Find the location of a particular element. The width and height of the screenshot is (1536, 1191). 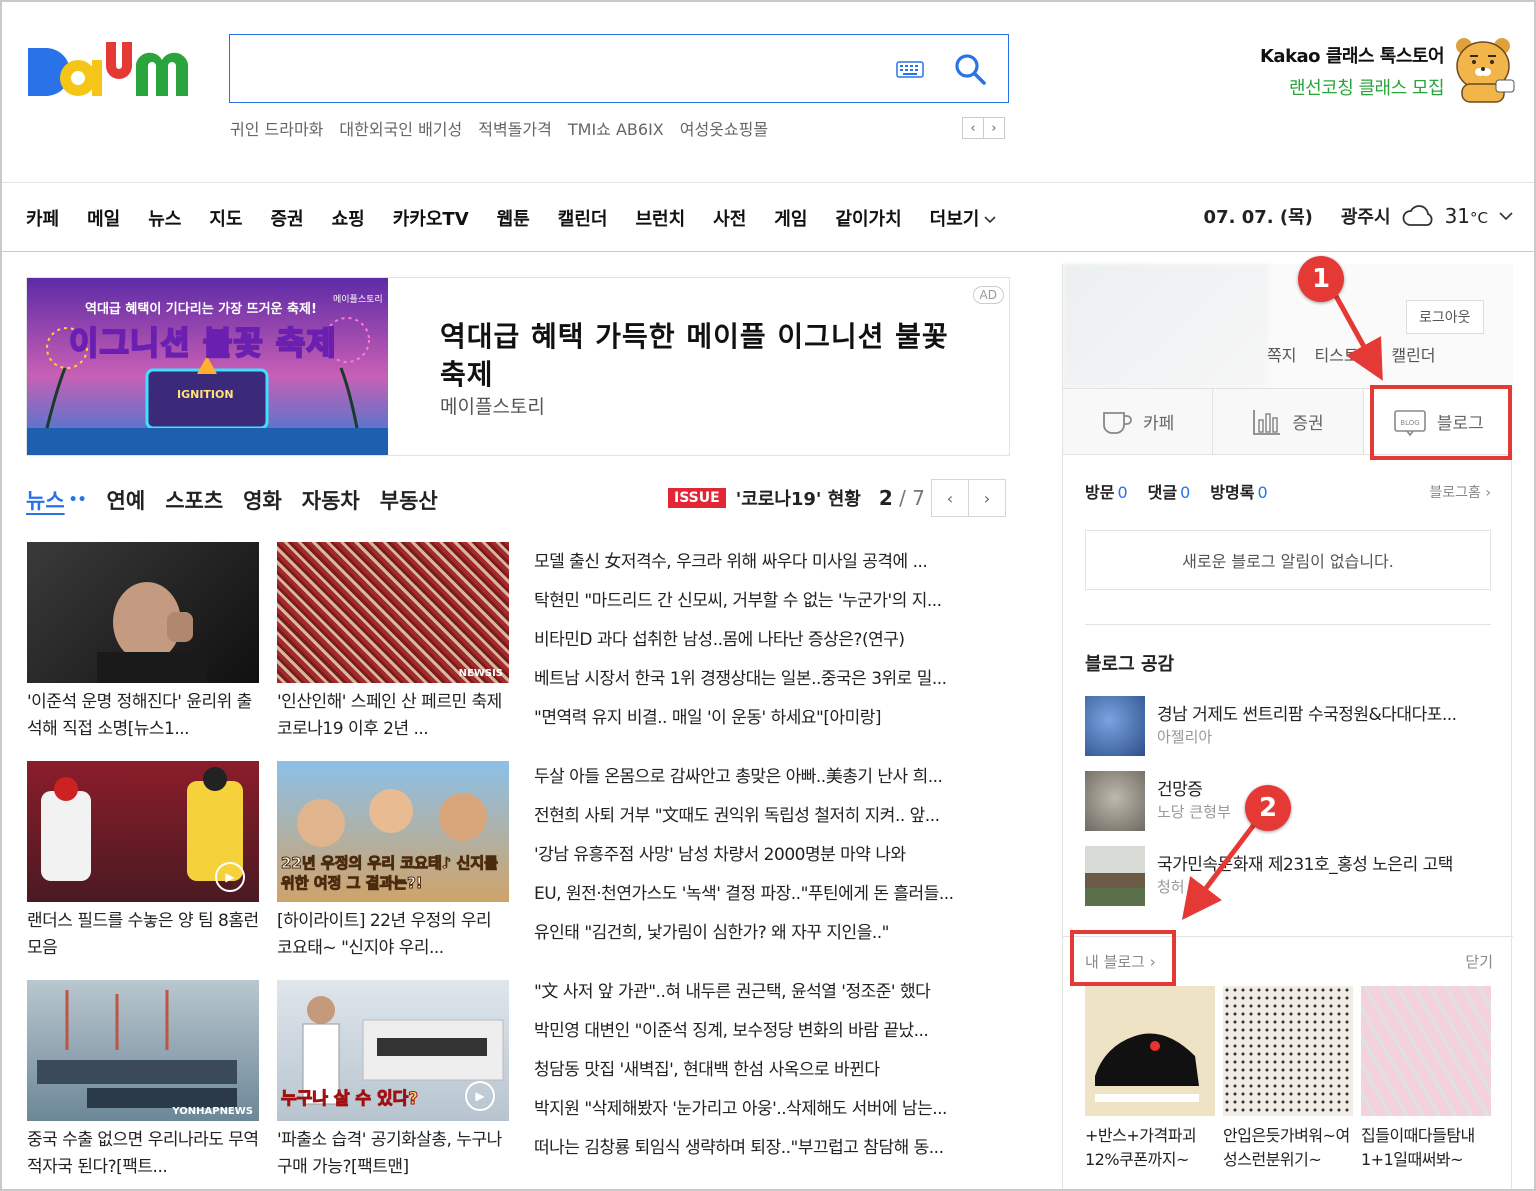

product-card: +반스+가격파괴12%쿠폰까지~ is located at coordinates (1150, 1079).